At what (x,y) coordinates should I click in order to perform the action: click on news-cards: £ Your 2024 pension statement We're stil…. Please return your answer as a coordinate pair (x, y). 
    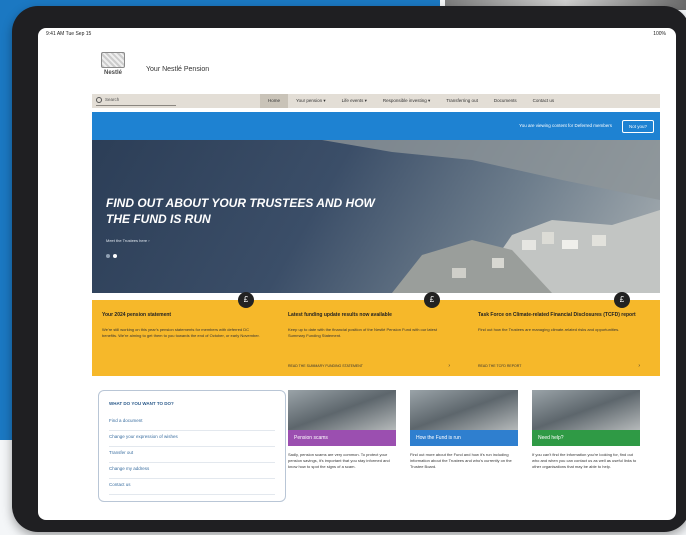
    Looking at the image, I should click on (376, 334).